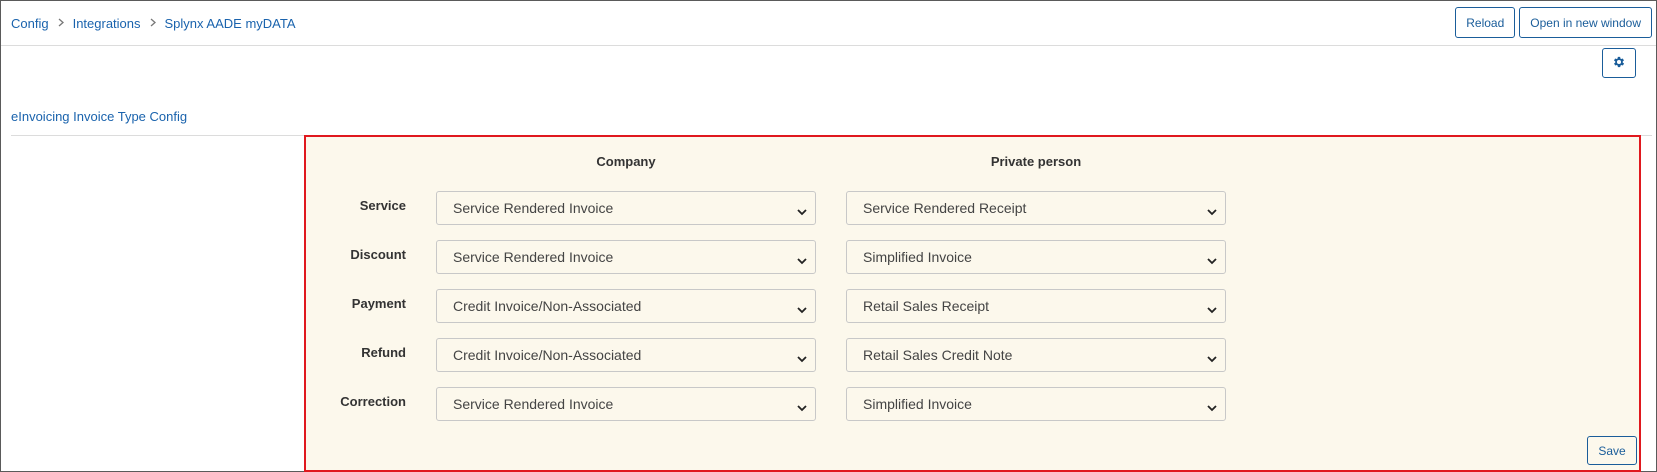  What do you see at coordinates (1036, 161) in the screenshot?
I see `column-header-private-person: Private person` at bounding box center [1036, 161].